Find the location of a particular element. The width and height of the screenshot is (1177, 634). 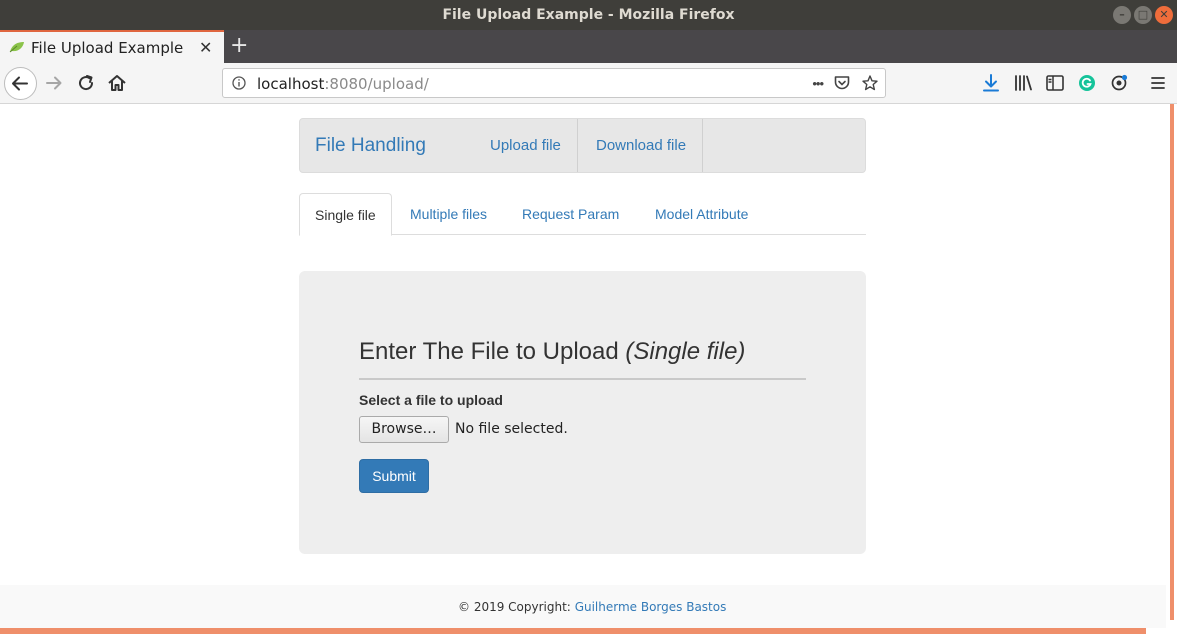

form-title-text: Enter The File to Upload is located at coordinates (489, 351).